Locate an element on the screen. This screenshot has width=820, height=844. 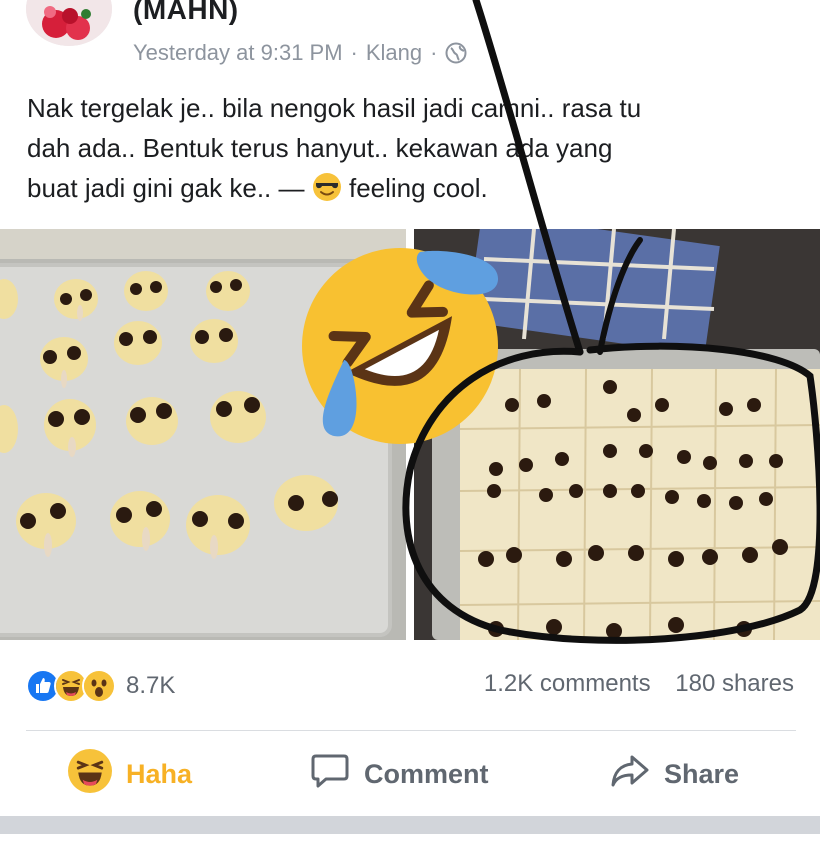
comments-count: 1.2K comments is located at coordinates (567, 683).